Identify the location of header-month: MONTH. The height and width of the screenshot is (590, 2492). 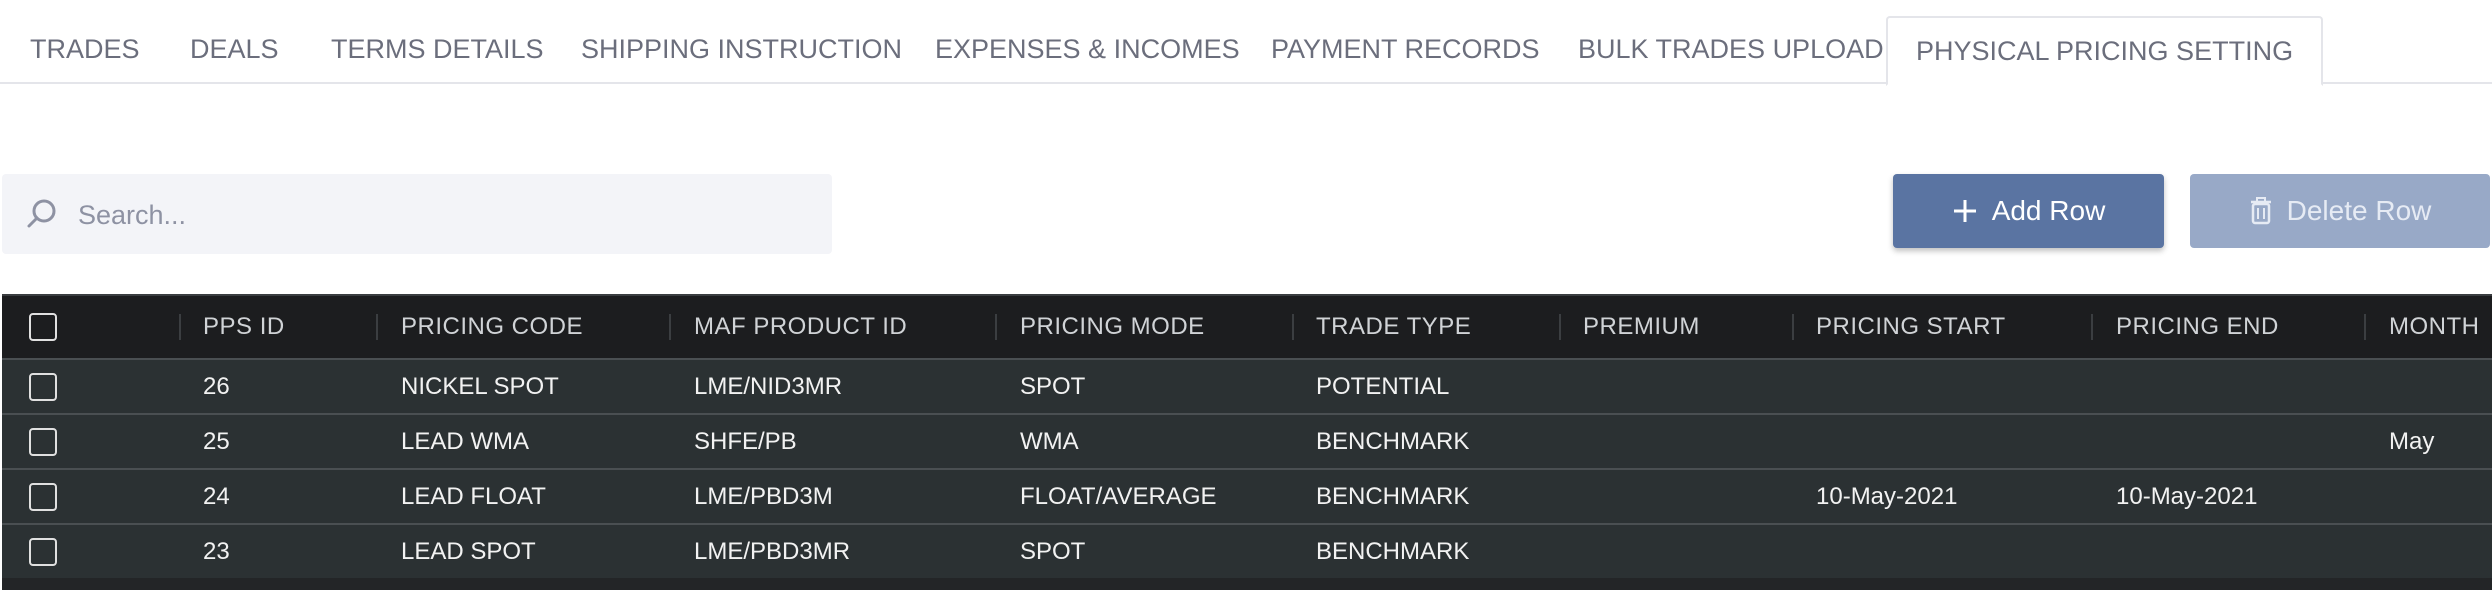
(2434, 327).